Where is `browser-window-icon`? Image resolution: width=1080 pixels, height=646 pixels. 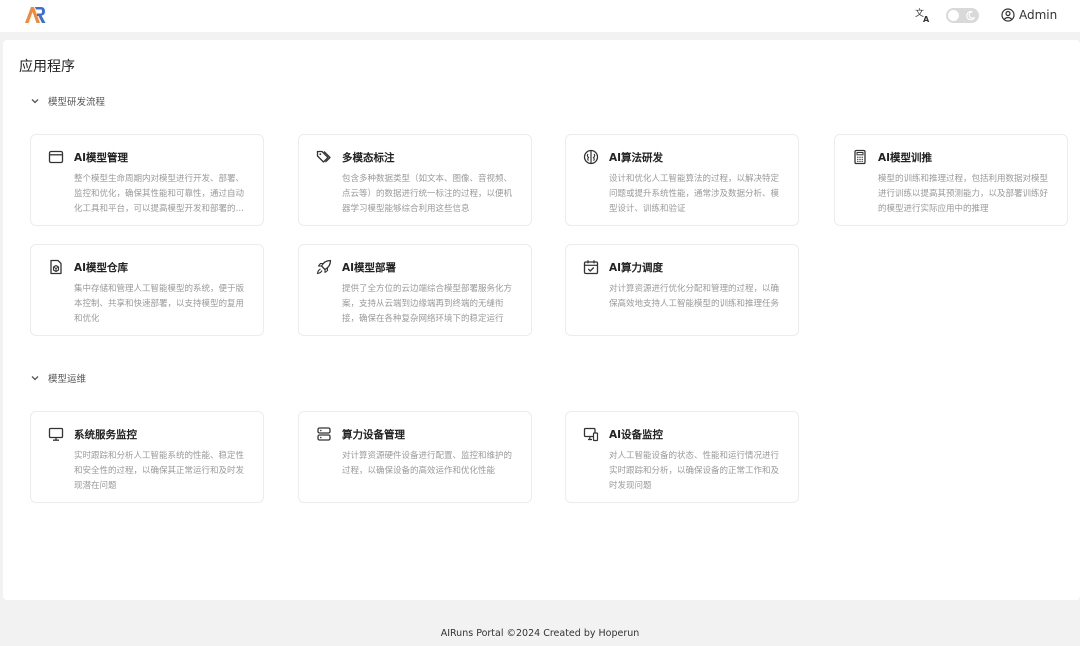 browser-window-icon is located at coordinates (56, 157).